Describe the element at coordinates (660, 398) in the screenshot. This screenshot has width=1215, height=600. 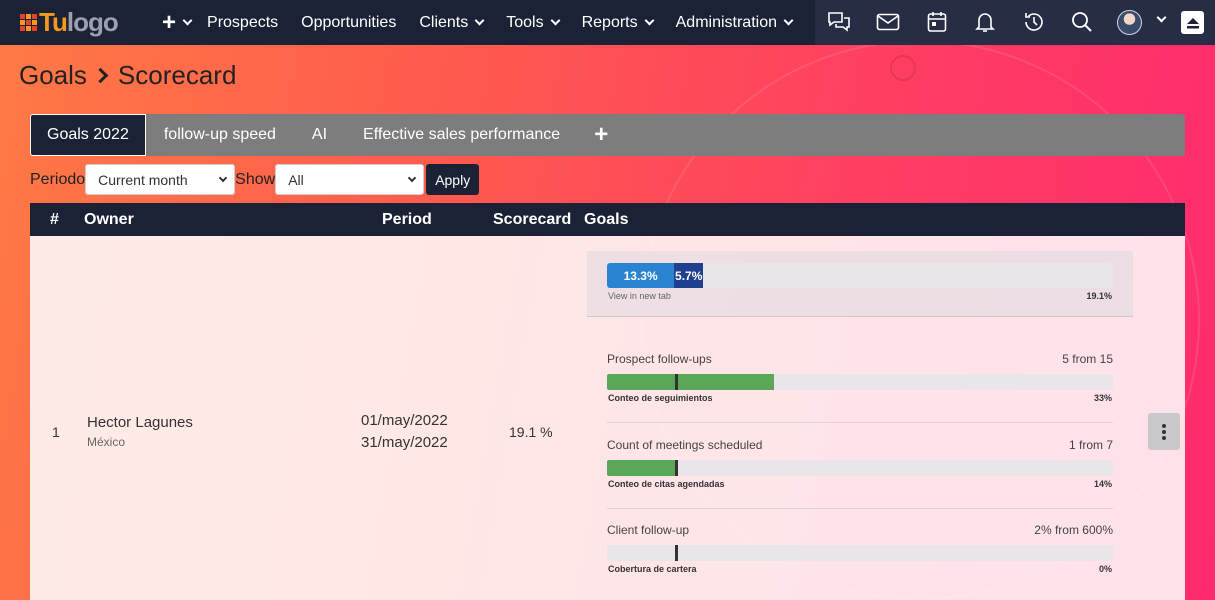
I see `goal-subtitle: Conteo de seguimientos` at that location.